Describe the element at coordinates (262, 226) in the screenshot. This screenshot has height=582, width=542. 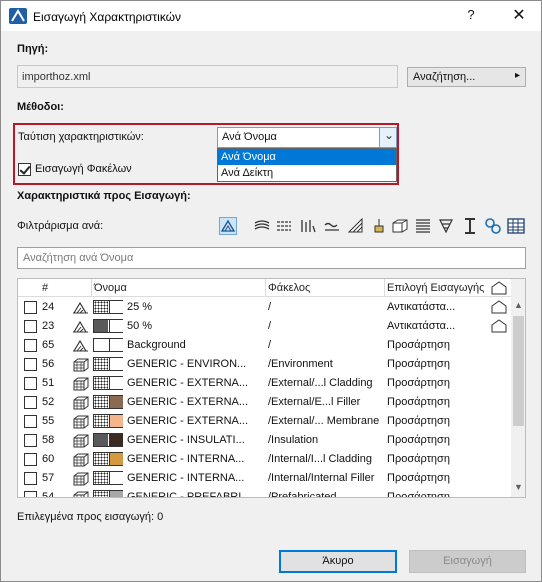
I see `pen-filter-icon` at that location.